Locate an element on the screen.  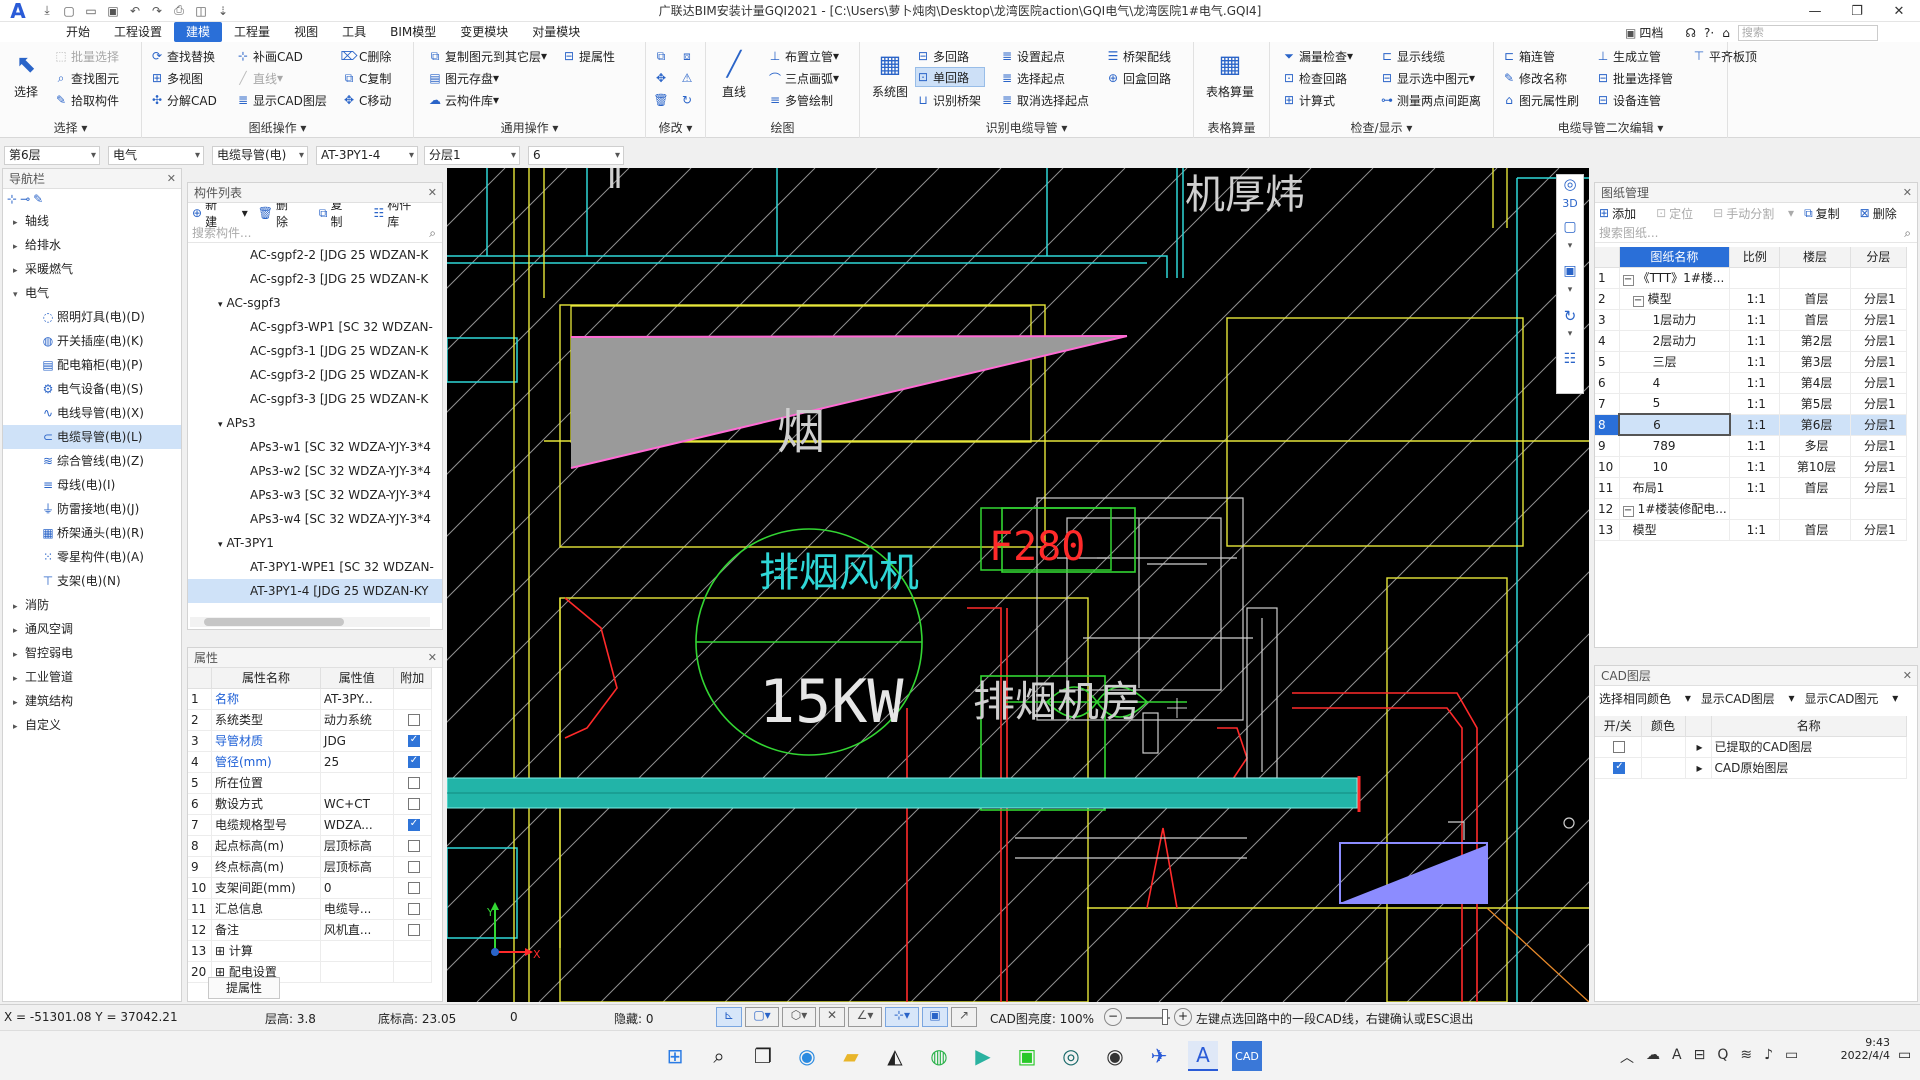
property-row: 5 所在位置 is located at coordinates (310, 783).